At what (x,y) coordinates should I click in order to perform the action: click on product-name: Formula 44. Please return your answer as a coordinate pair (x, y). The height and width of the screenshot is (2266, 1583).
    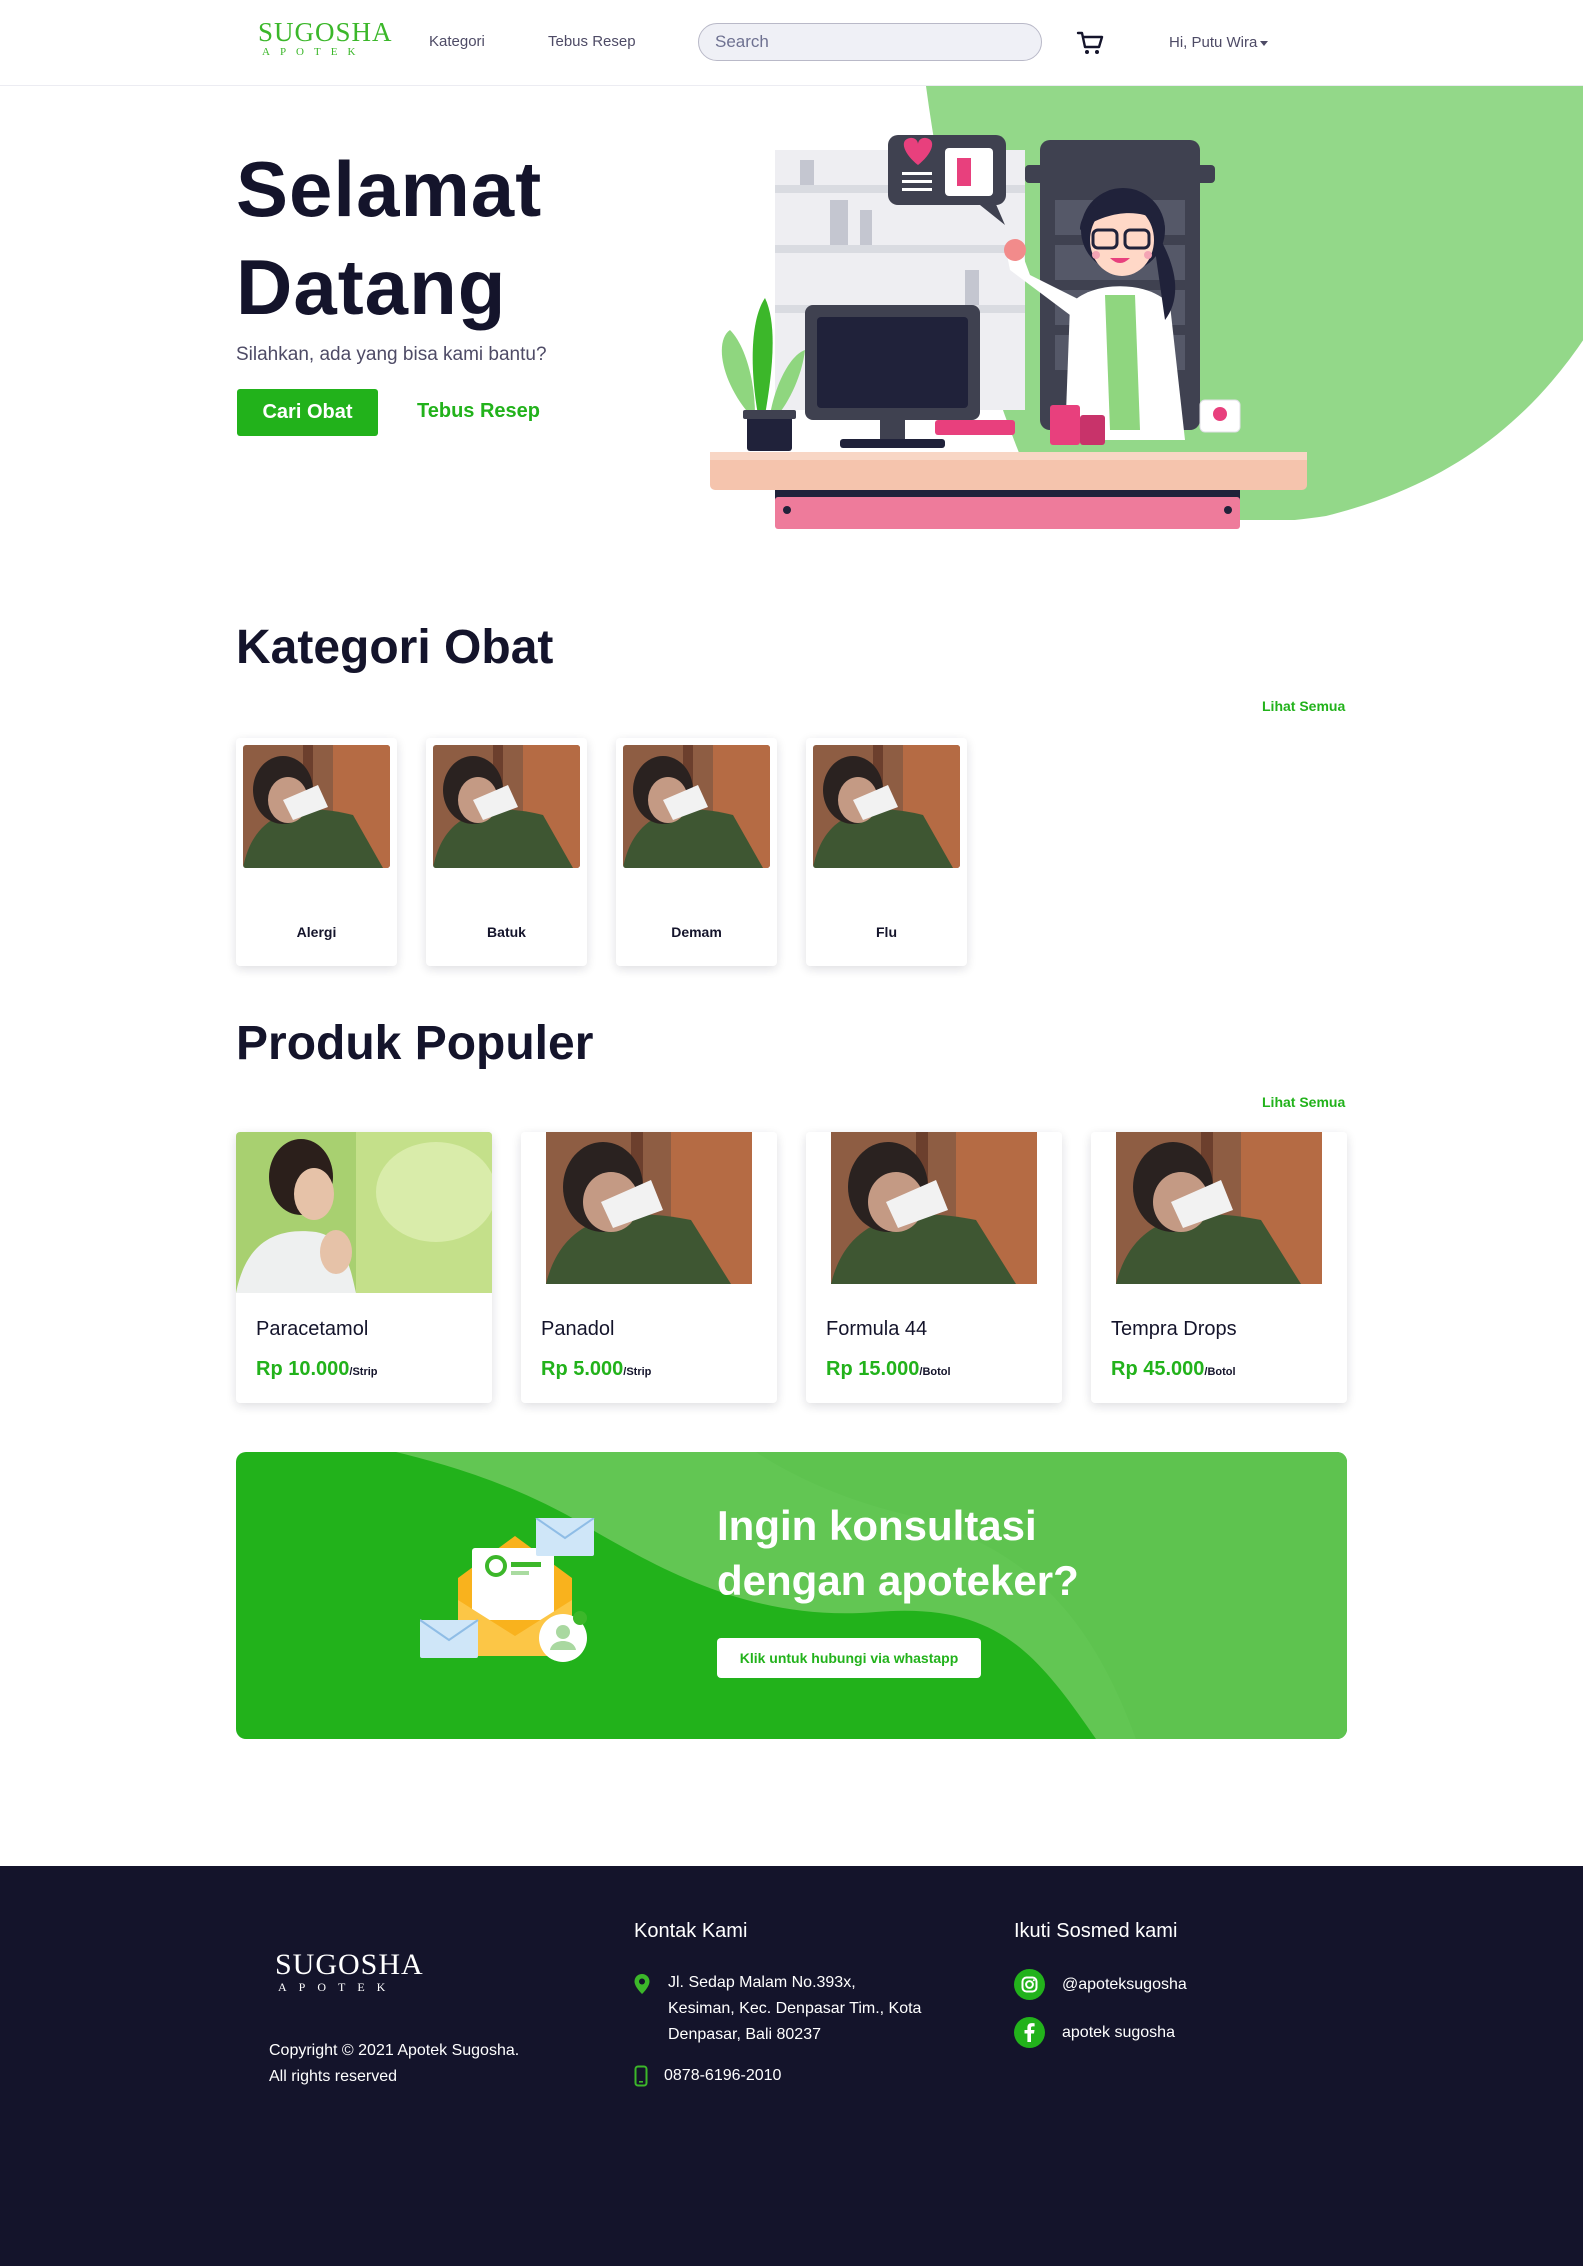
    Looking at the image, I should click on (877, 1329).